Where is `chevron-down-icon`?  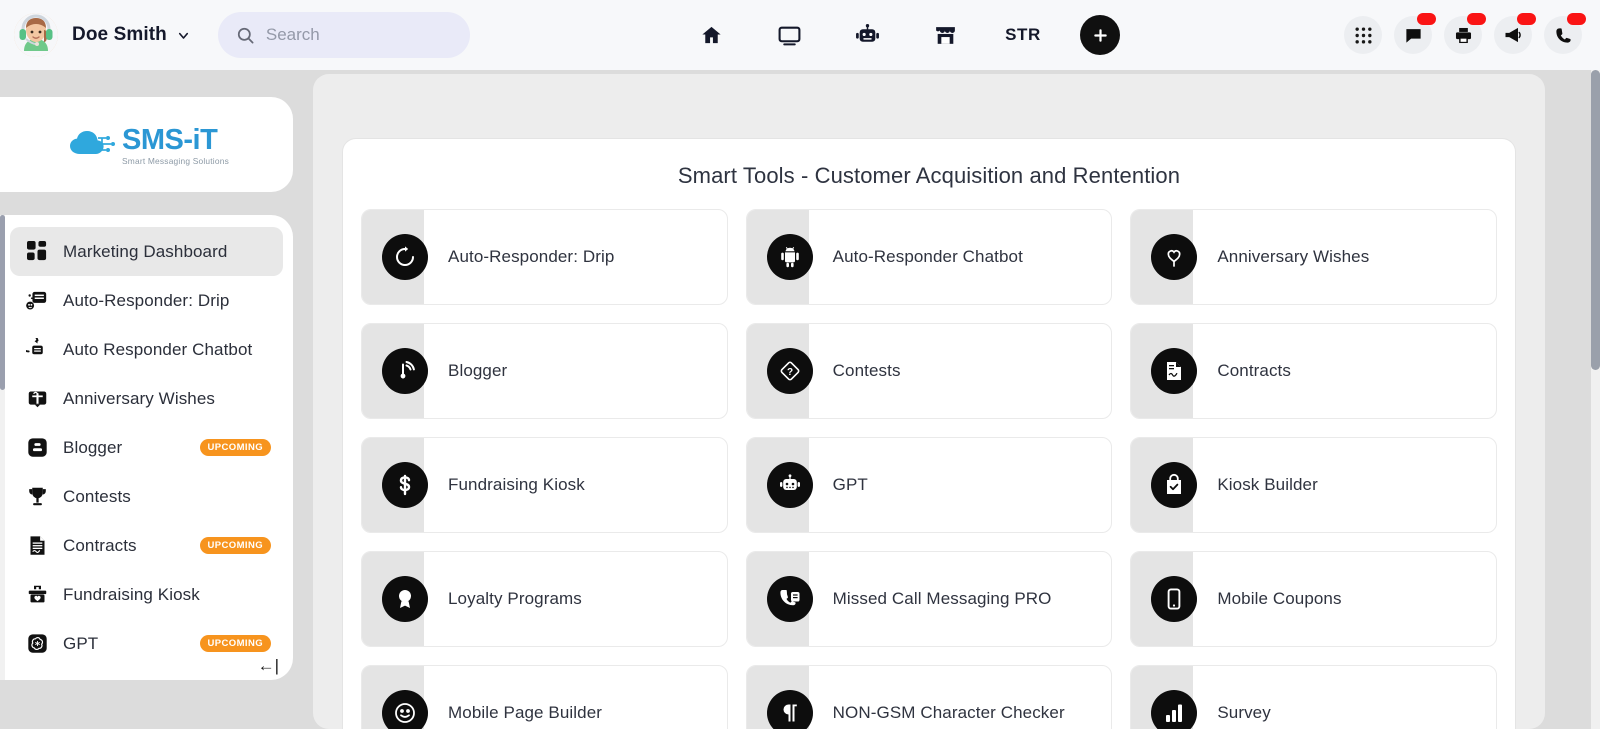
chevron-down-icon is located at coordinates (184, 35).